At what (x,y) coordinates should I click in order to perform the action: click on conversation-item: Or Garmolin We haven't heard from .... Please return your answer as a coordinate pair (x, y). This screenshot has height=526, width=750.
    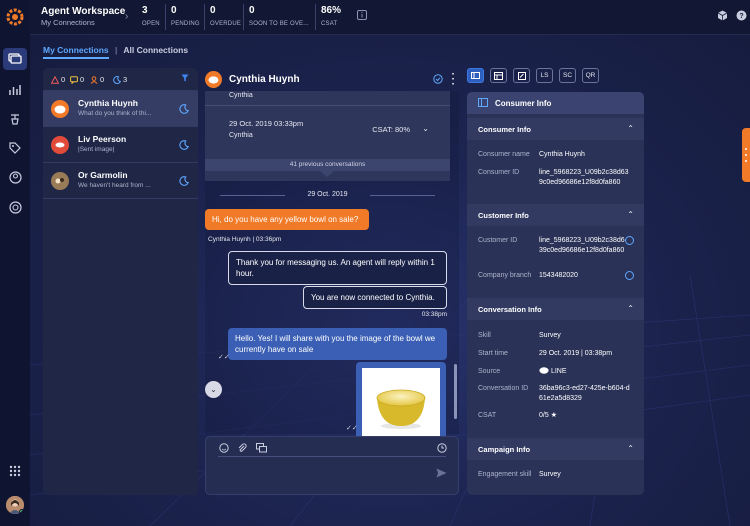
    Looking at the image, I should click on (120, 181).